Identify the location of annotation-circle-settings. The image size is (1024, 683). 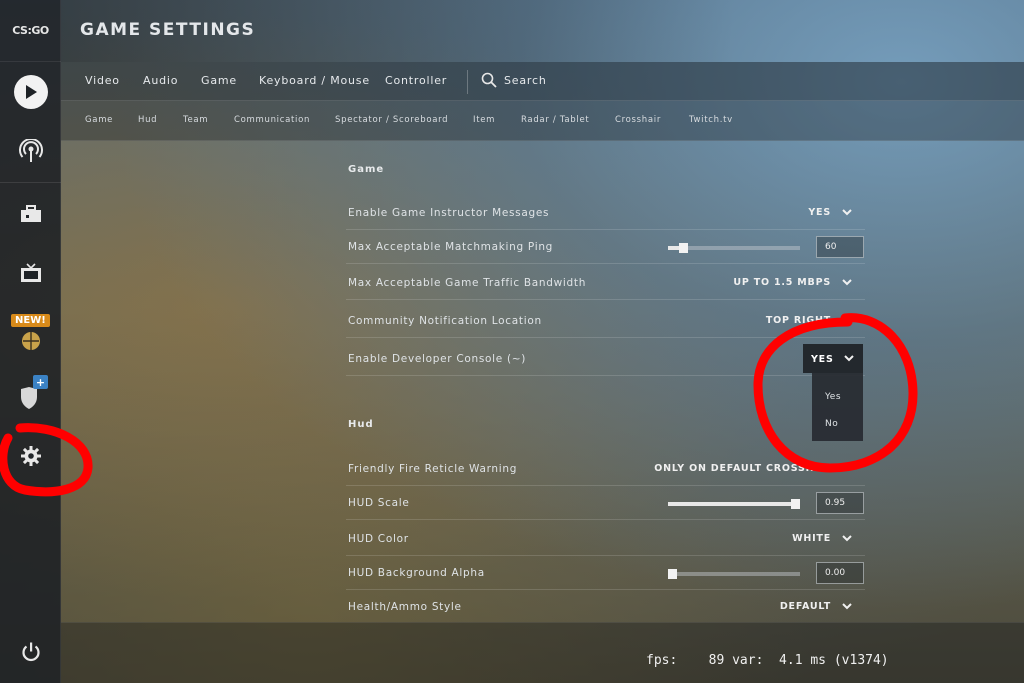
(46, 460).